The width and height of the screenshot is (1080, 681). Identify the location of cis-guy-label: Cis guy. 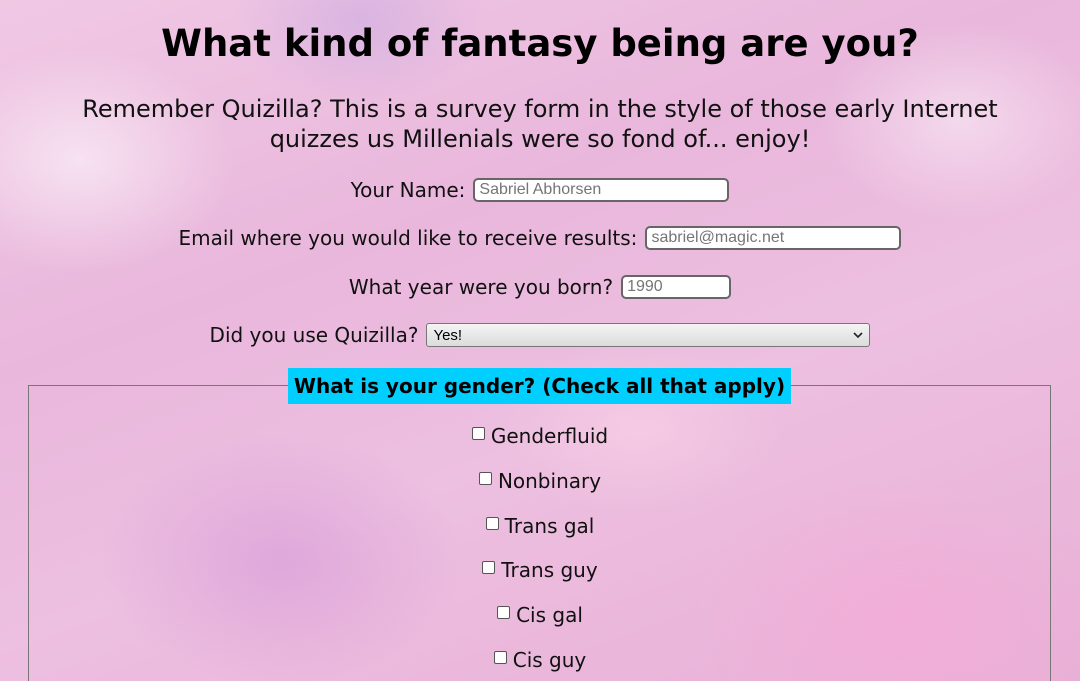
(549, 660).